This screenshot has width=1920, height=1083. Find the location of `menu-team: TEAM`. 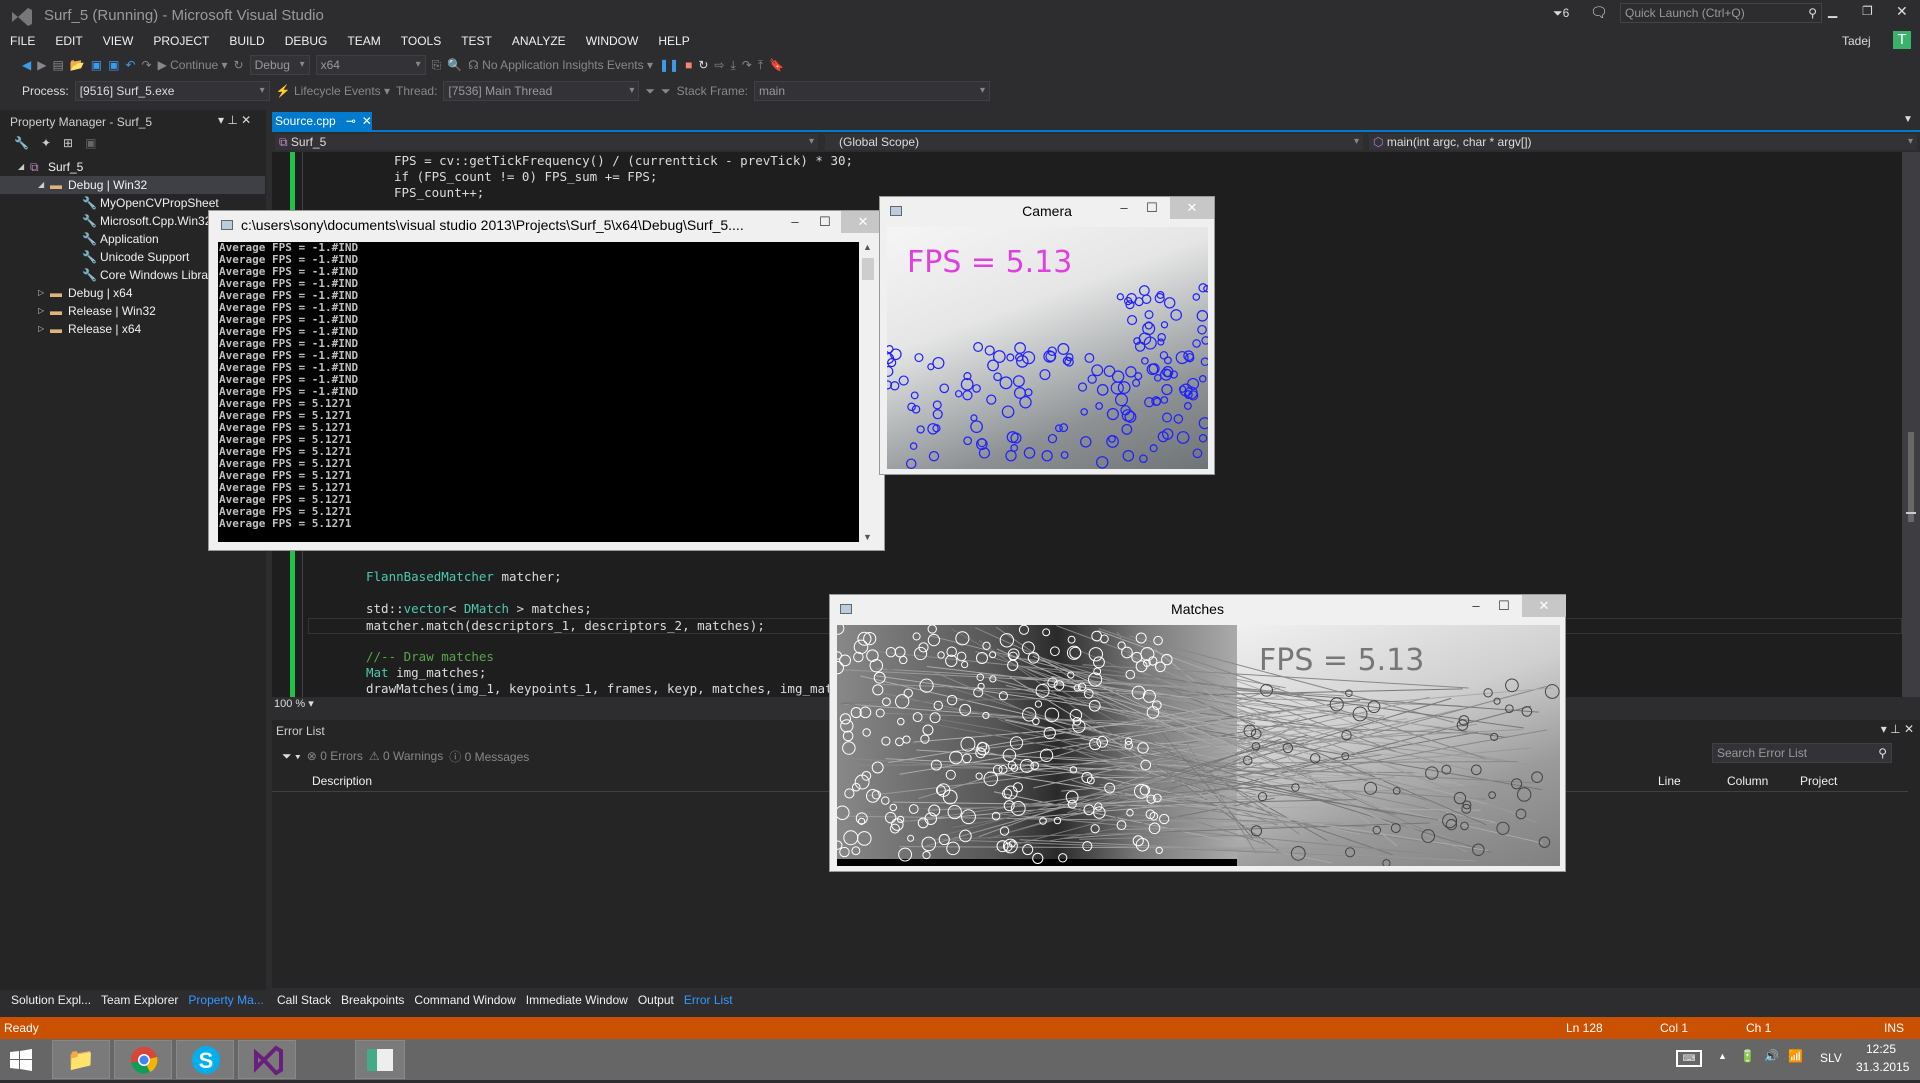

menu-team: TEAM is located at coordinates (363, 41).